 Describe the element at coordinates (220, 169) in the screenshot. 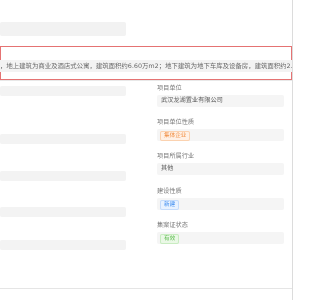

I see `field-industry: 其他` at that location.